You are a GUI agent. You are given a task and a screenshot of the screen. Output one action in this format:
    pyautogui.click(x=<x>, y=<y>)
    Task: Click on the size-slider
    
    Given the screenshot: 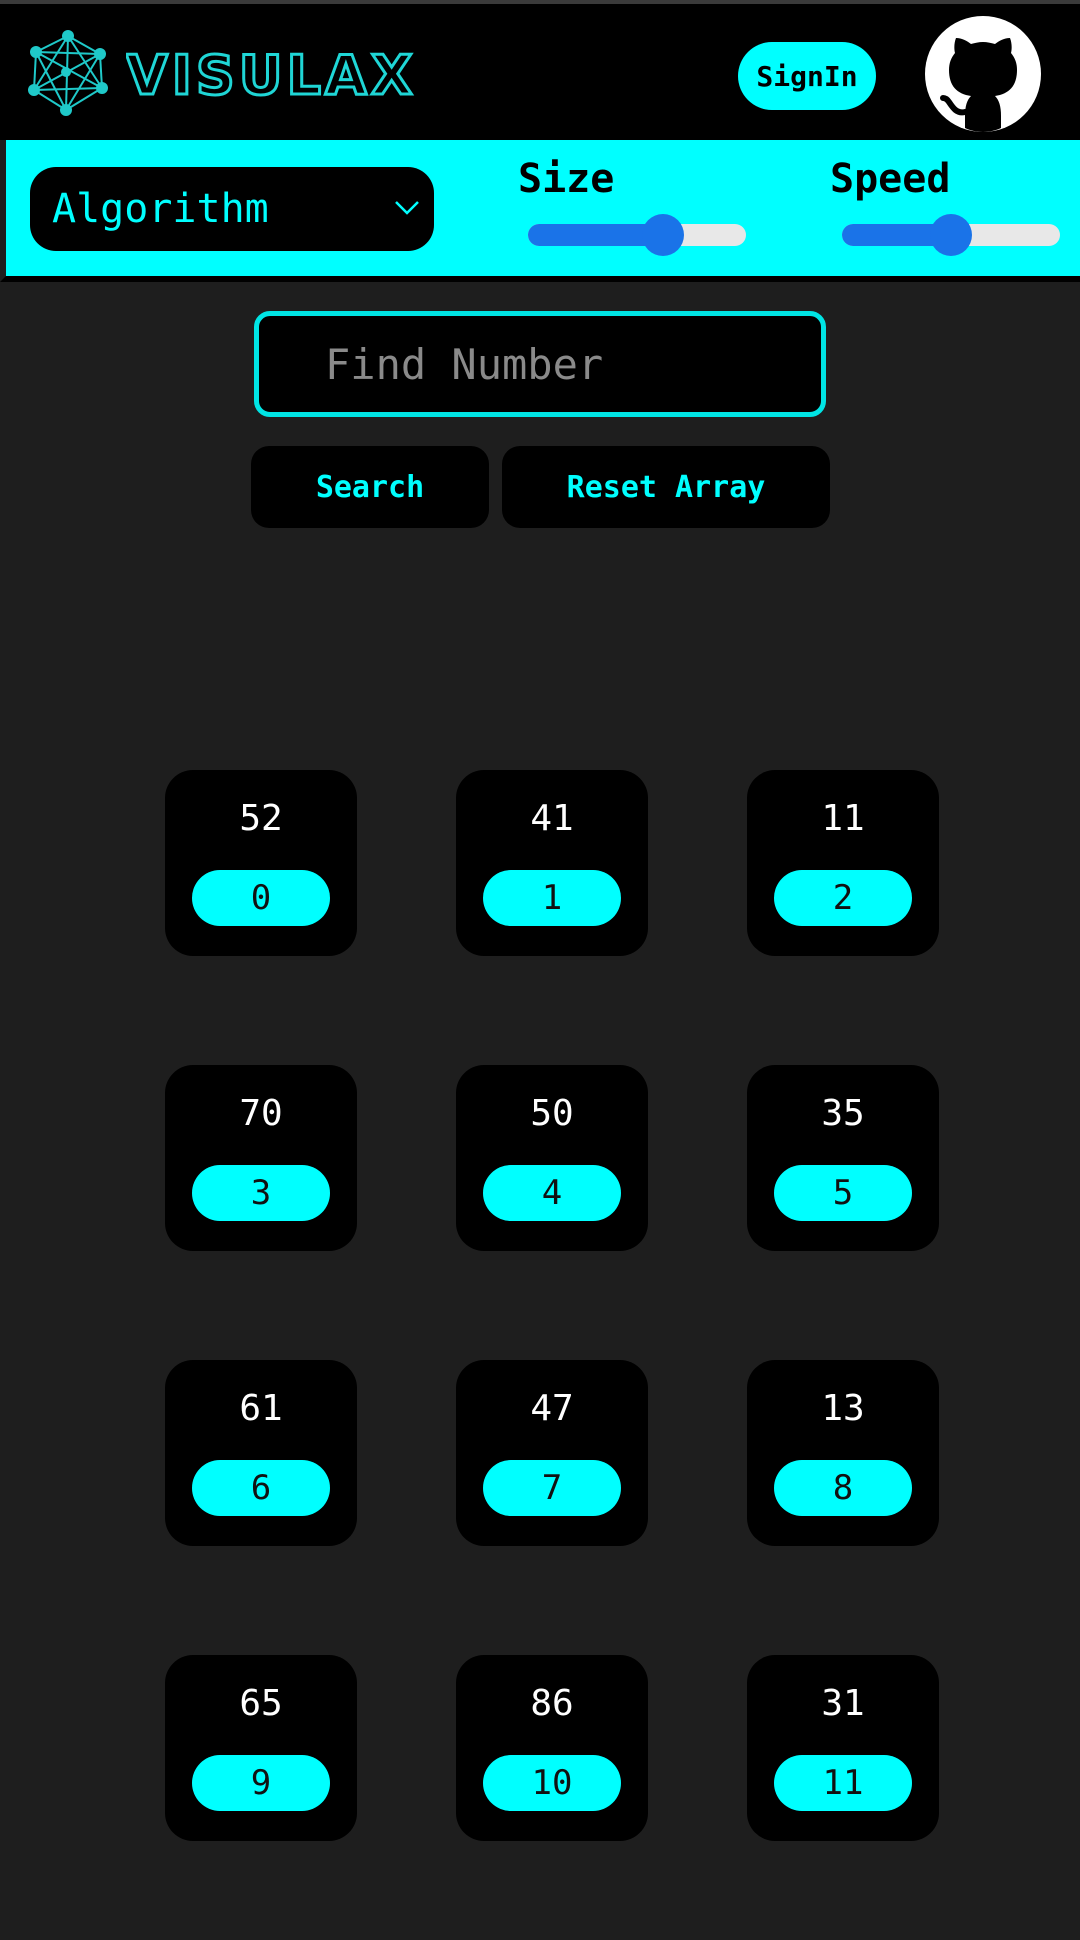 What is the action you would take?
    pyautogui.click(x=637, y=235)
    